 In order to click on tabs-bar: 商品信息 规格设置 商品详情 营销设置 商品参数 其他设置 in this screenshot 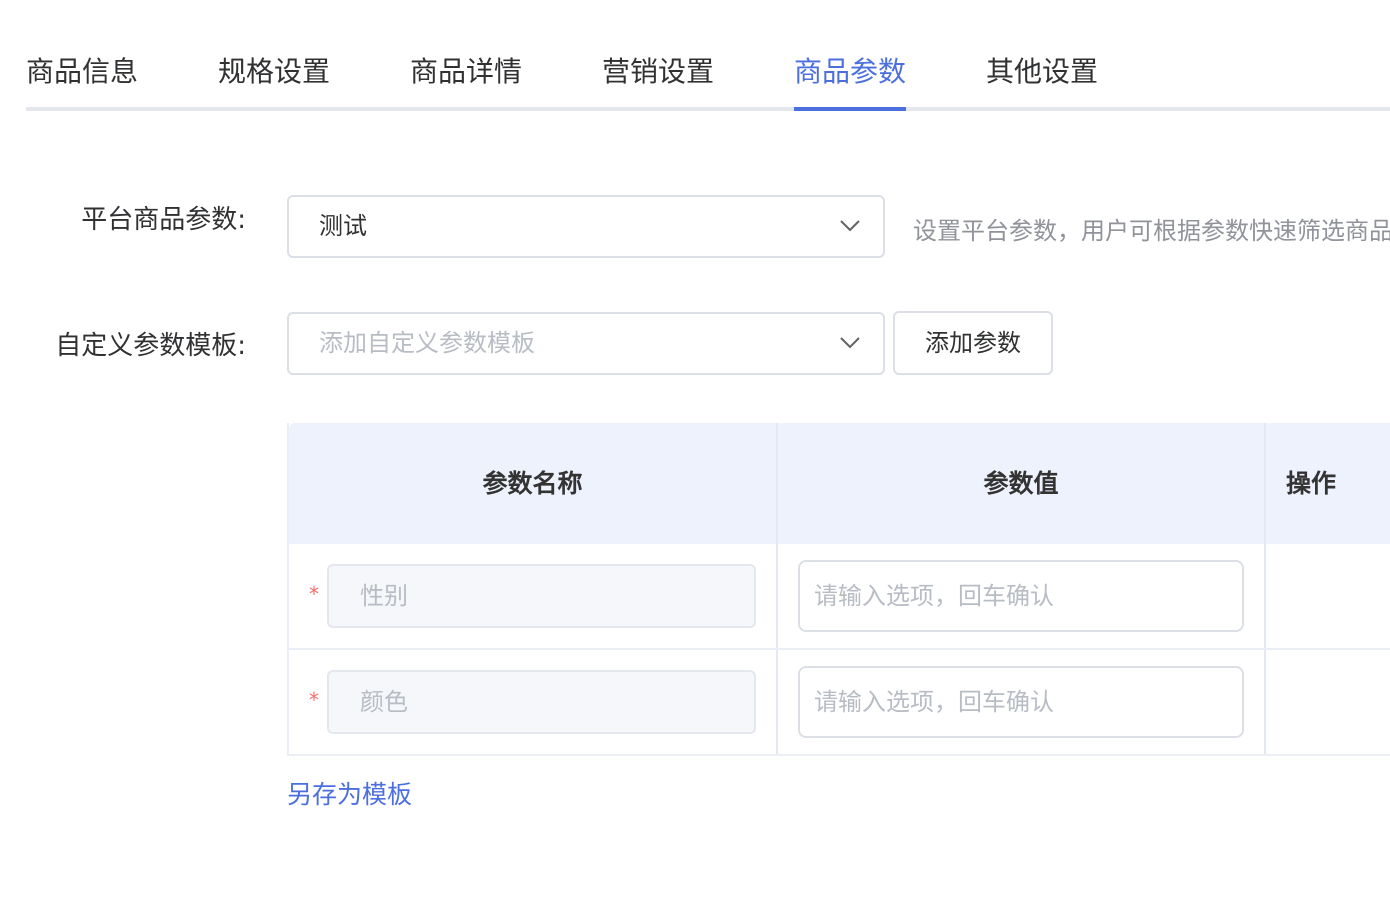, I will do `click(708, 56)`.